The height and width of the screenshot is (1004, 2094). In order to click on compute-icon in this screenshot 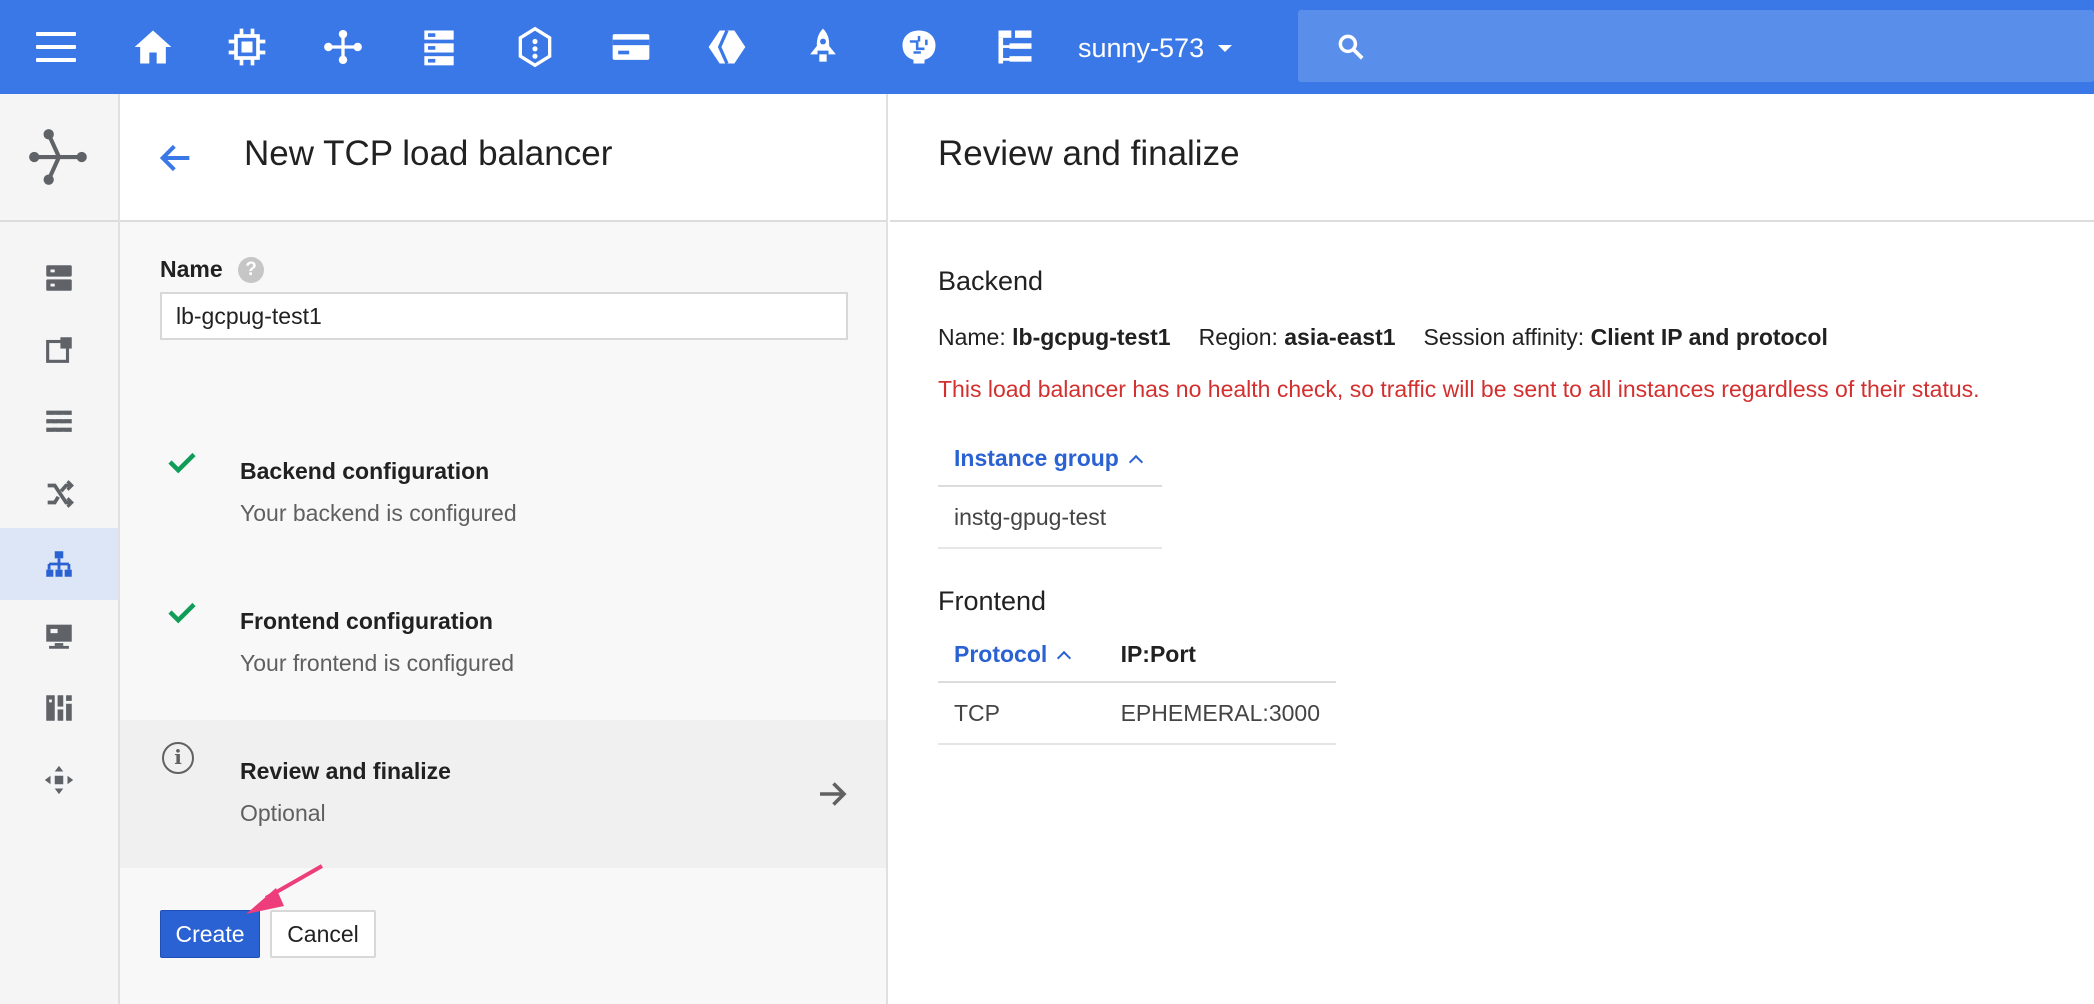, I will do `click(247, 47)`.